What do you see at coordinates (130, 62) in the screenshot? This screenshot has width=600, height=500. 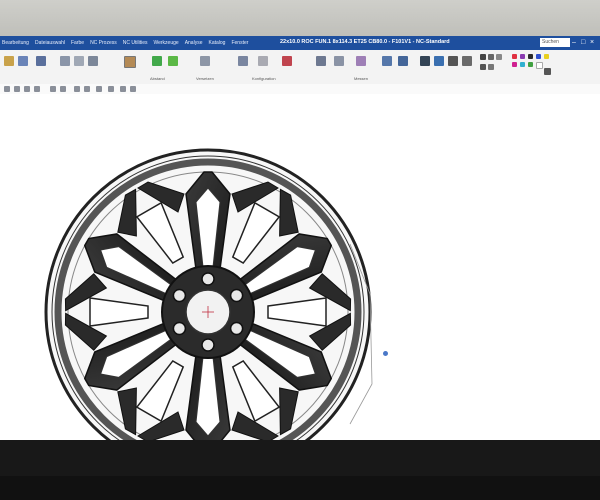 I see `tool-icon` at bounding box center [130, 62].